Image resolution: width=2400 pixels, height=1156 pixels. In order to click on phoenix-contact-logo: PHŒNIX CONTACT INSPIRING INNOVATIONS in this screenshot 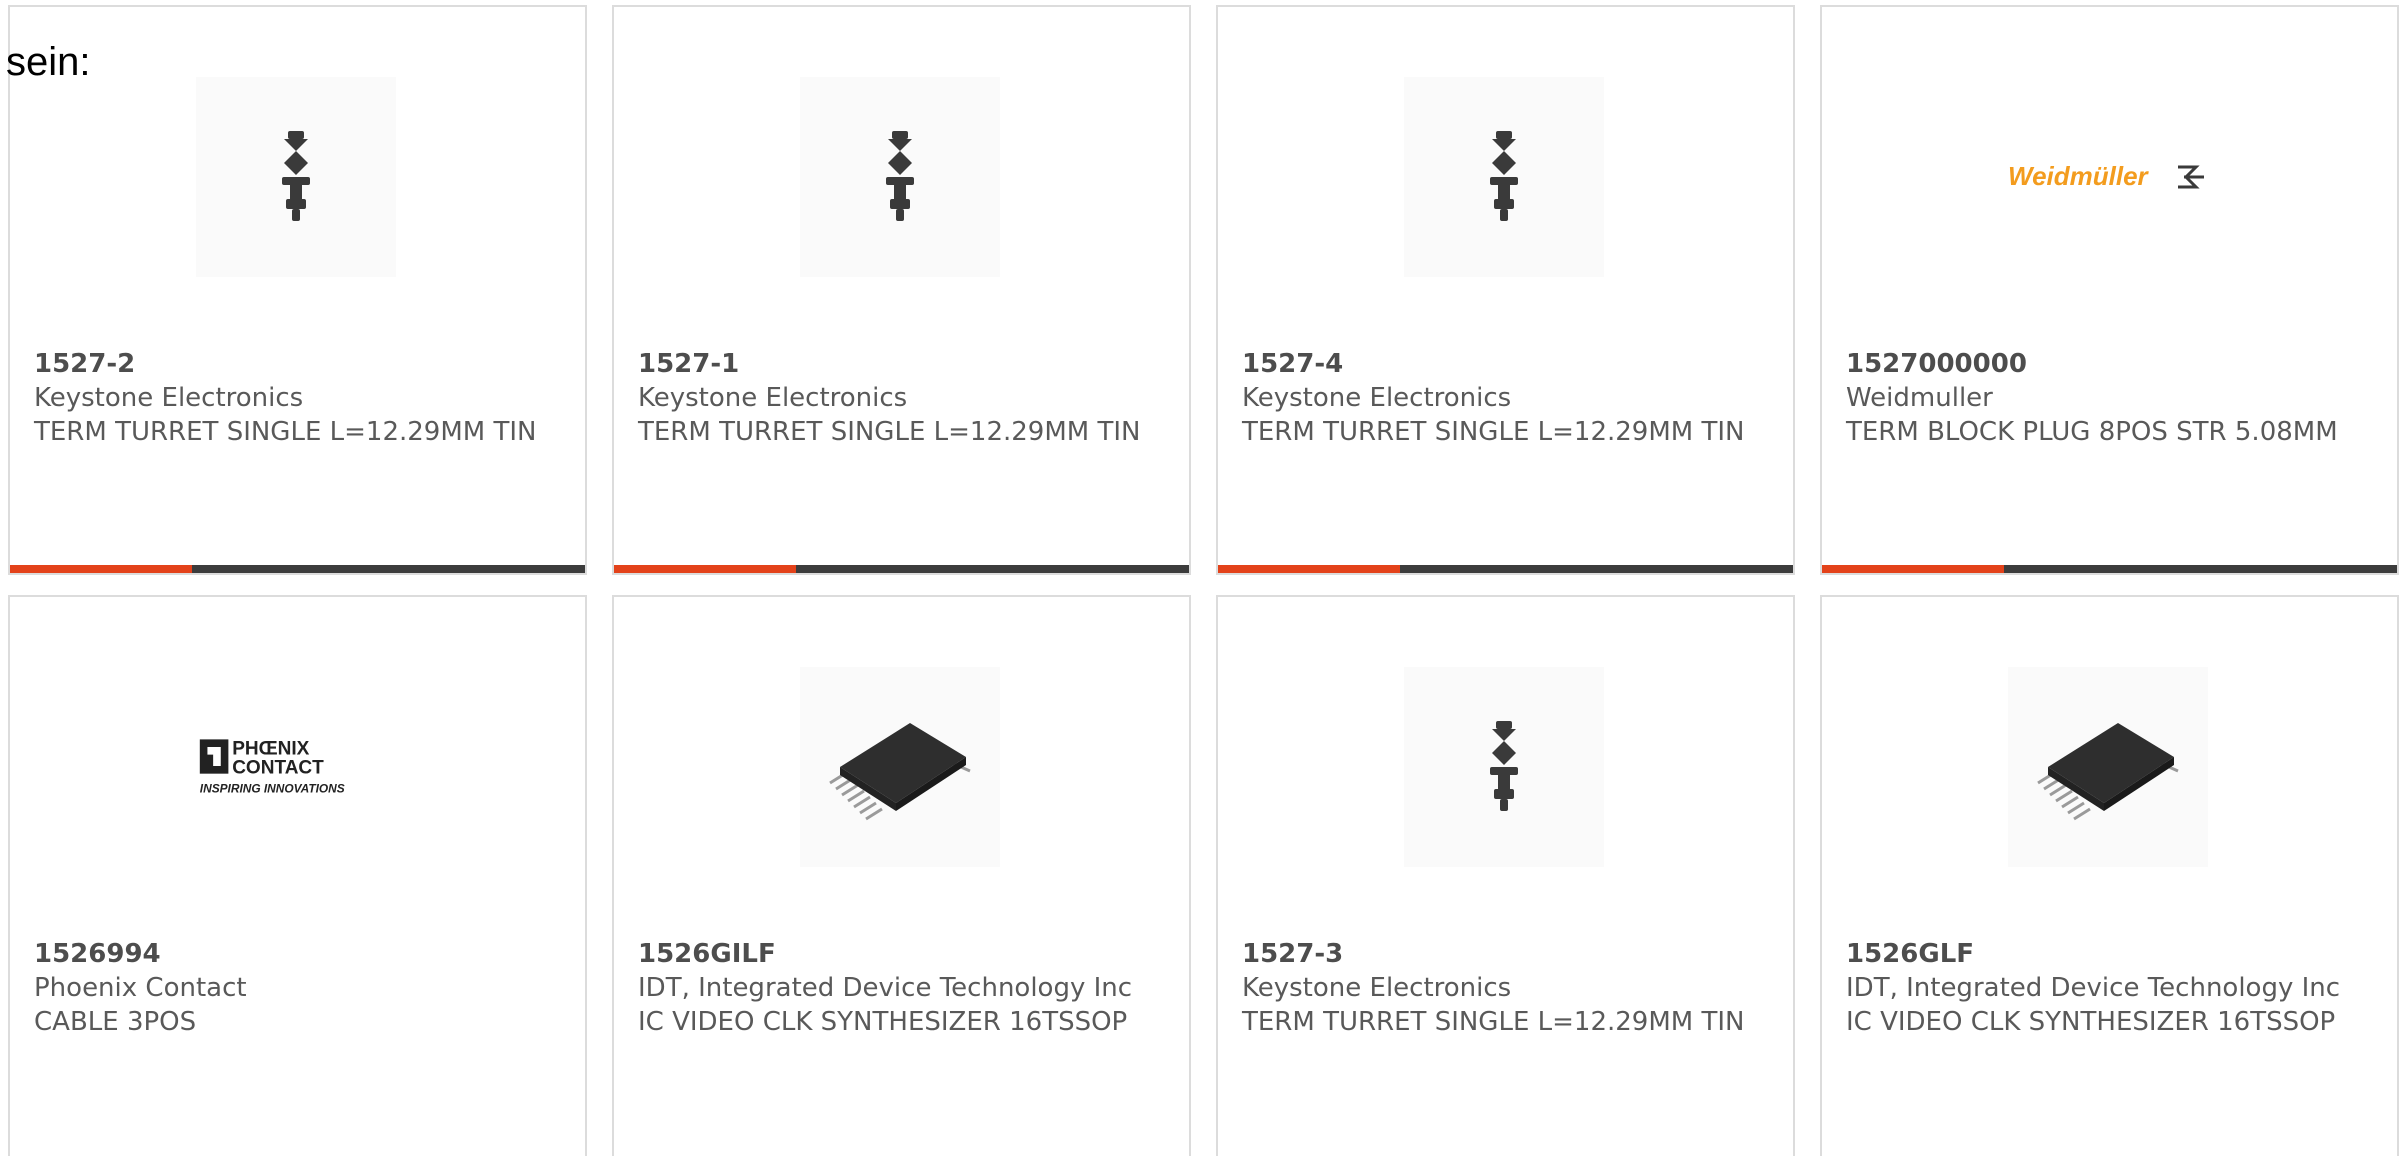, I will do `click(296, 767)`.